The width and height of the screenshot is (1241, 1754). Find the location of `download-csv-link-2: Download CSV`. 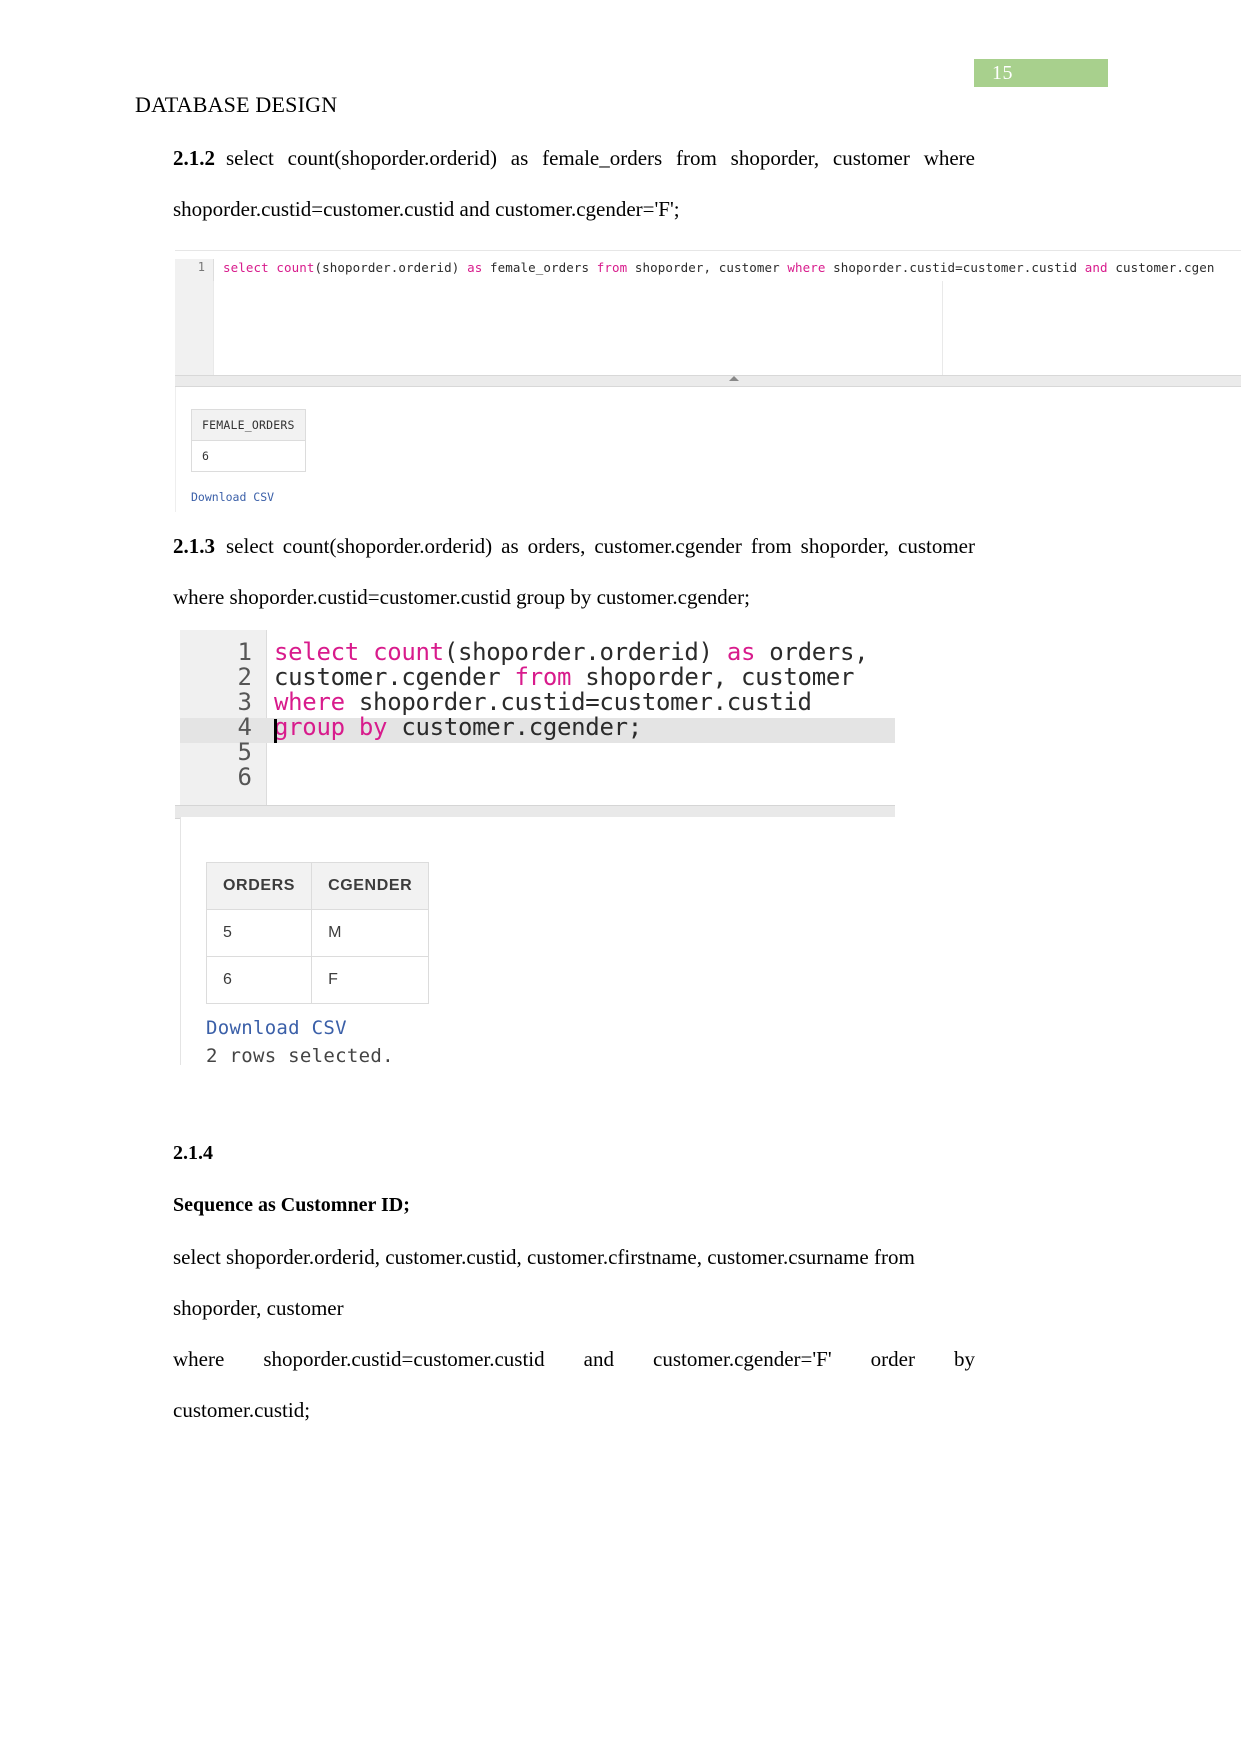

download-csv-link-2: Download CSV is located at coordinates (276, 1028).